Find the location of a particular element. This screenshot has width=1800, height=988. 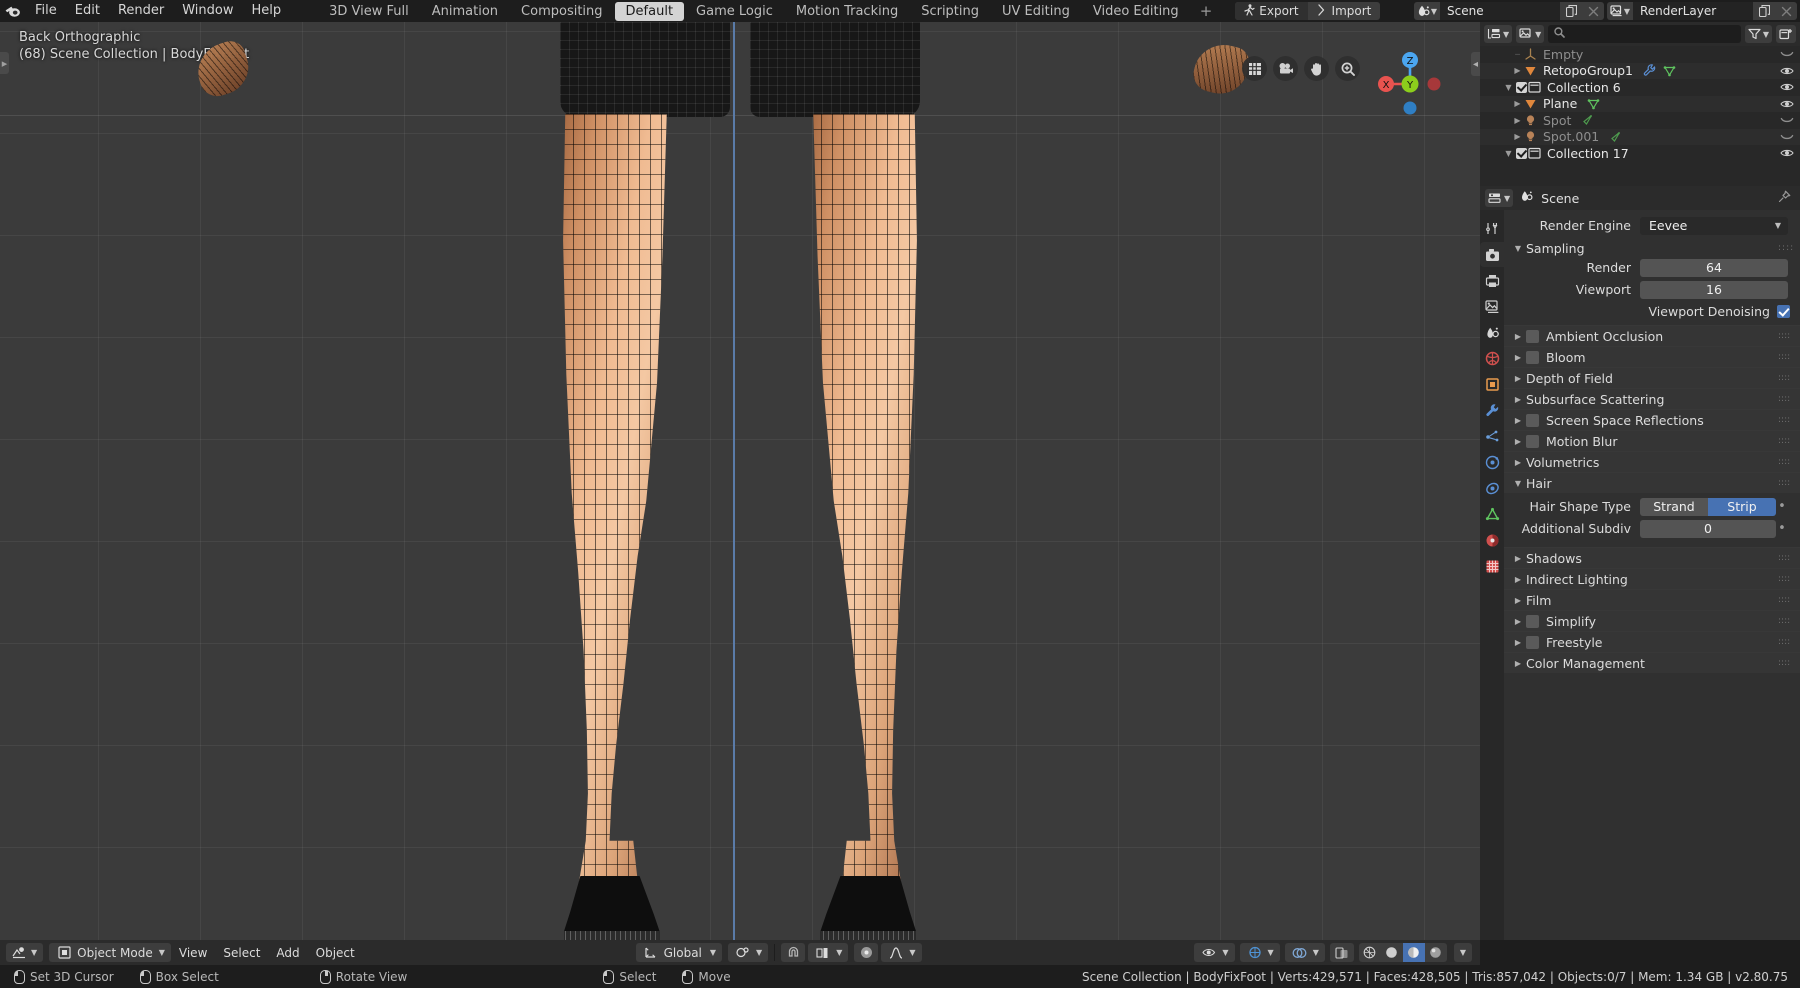

view-layer-tab-icon is located at coordinates (1492, 306).